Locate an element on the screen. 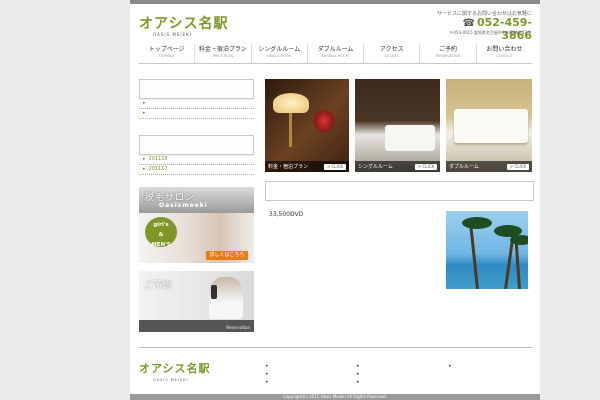 This screenshot has height=400, width=600. photo-single-room: シングルルーム > CLICK is located at coordinates (397, 125).